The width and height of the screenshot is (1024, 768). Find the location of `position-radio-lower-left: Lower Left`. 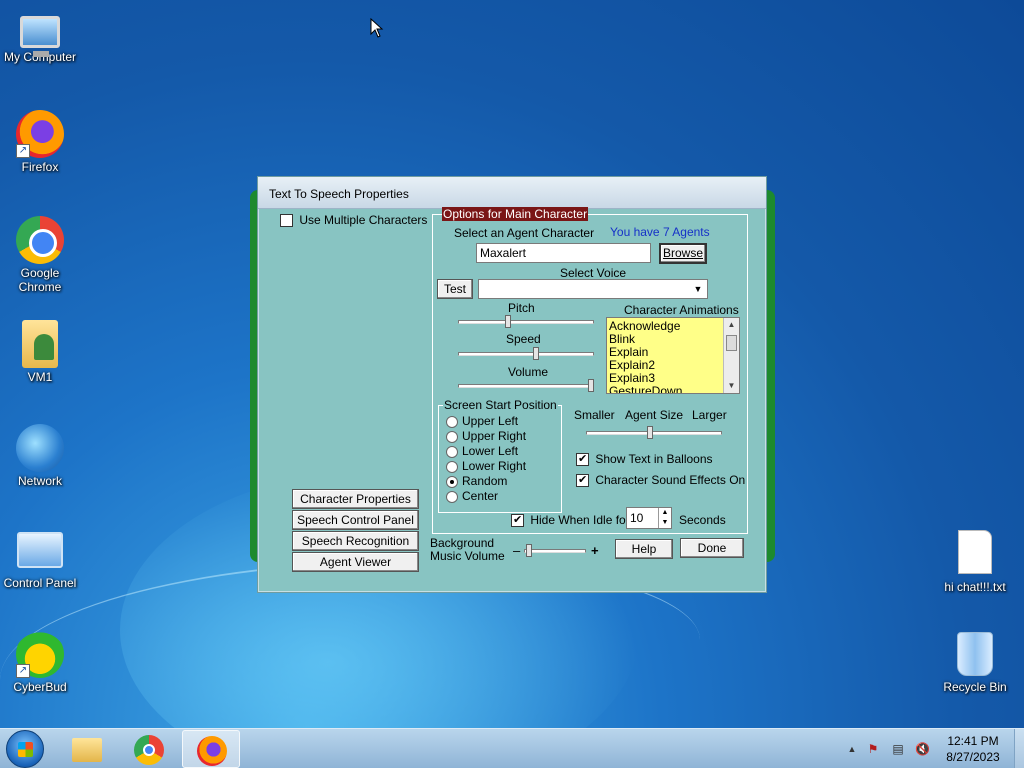

position-radio-lower-left: Lower Left is located at coordinates (486, 451).